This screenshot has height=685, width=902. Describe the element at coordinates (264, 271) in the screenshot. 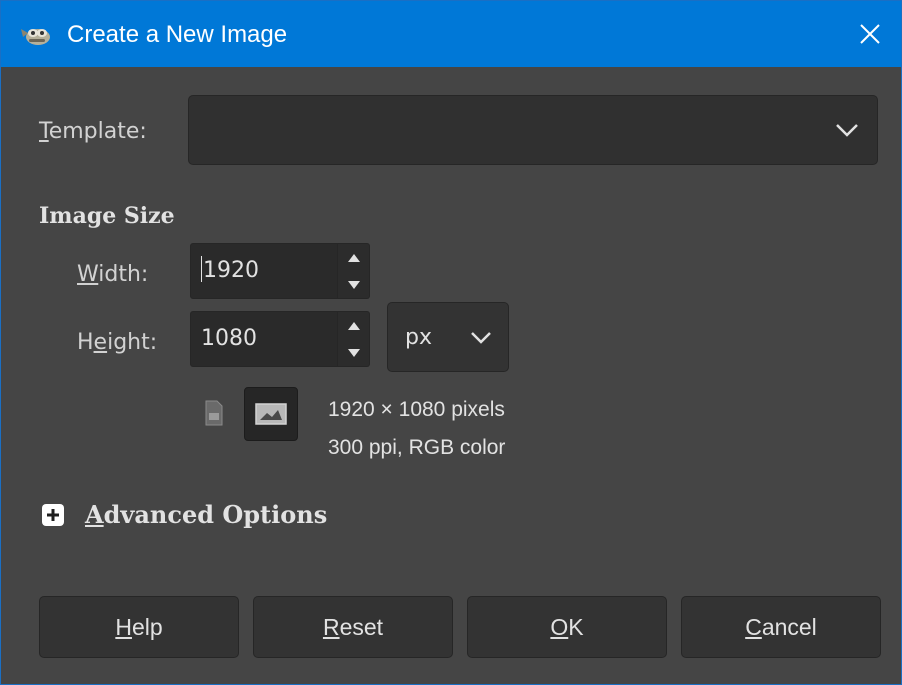

I see `width-input: 1920` at that location.